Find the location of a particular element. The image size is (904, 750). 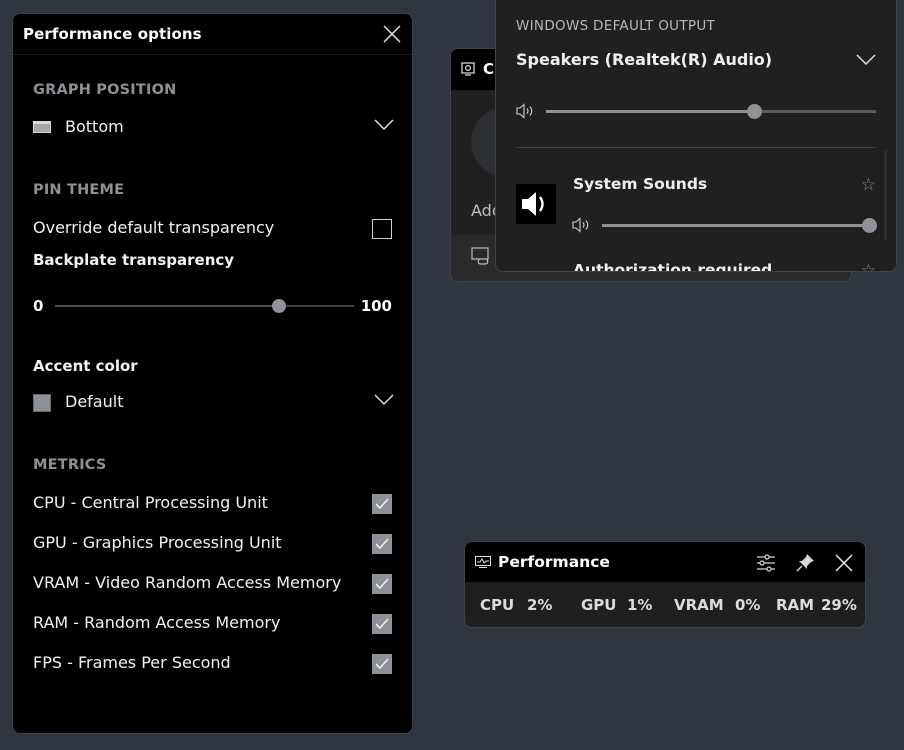

graph-position-value: Bottom is located at coordinates (94, 126).